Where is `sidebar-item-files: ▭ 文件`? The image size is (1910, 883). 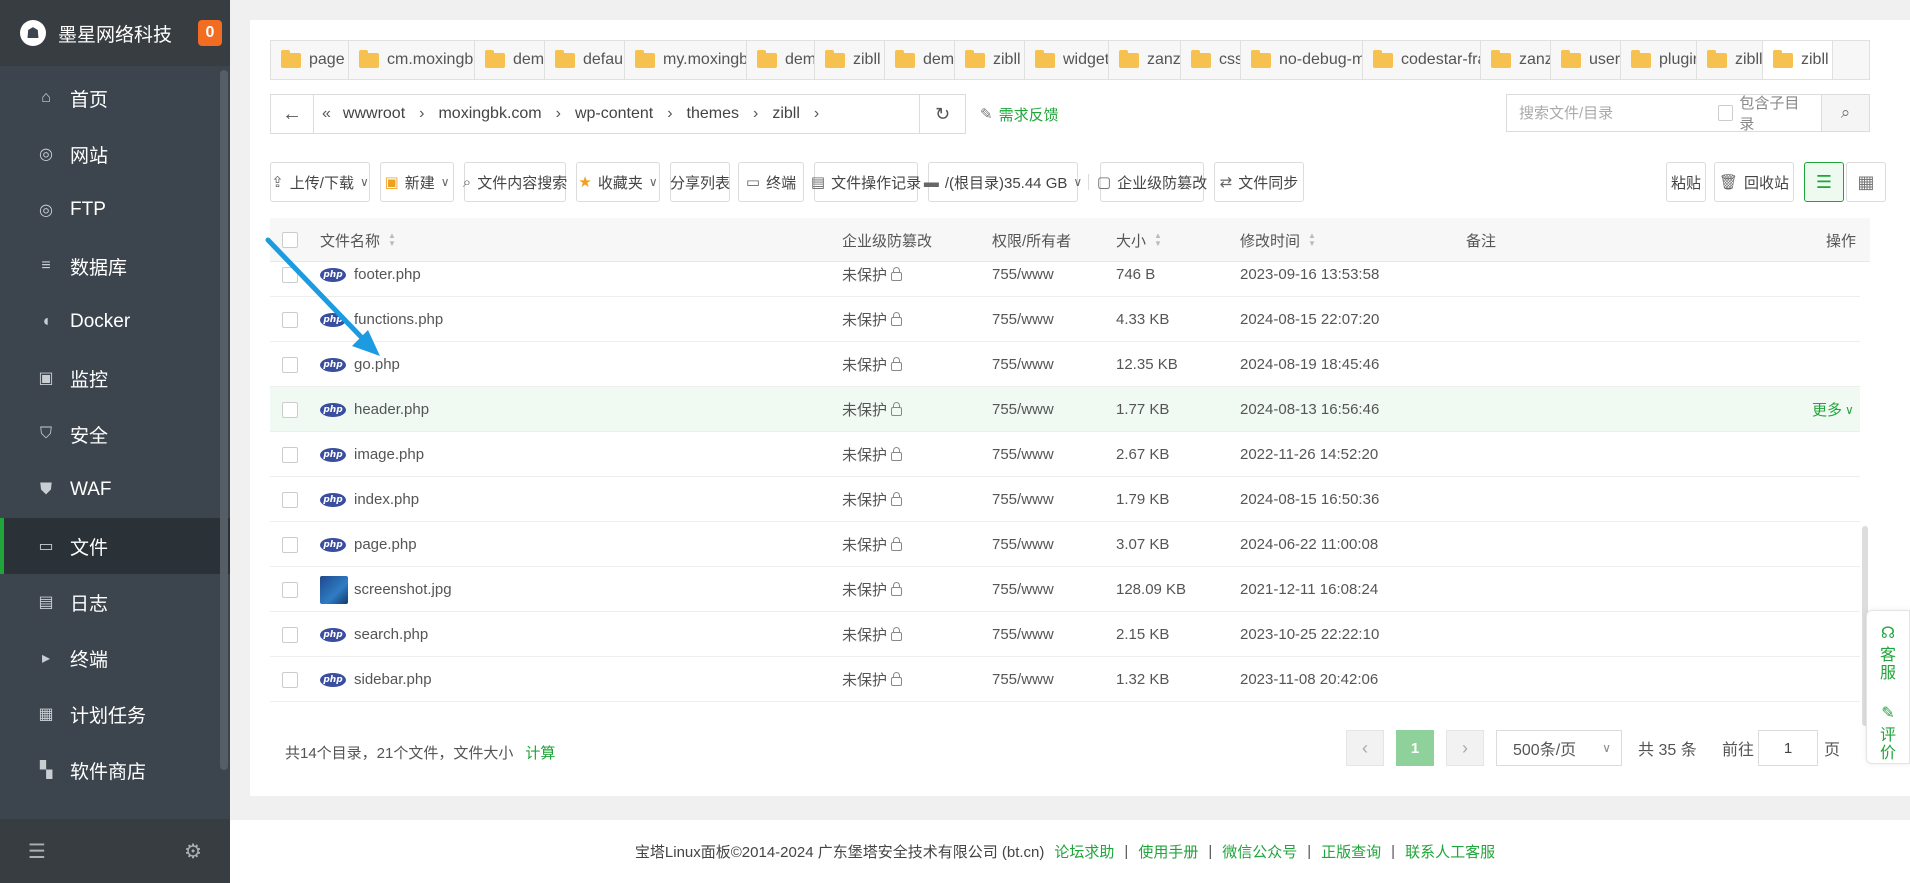
sidebar-item-files: ▭ 文件 is located at coordinates (115, 546).